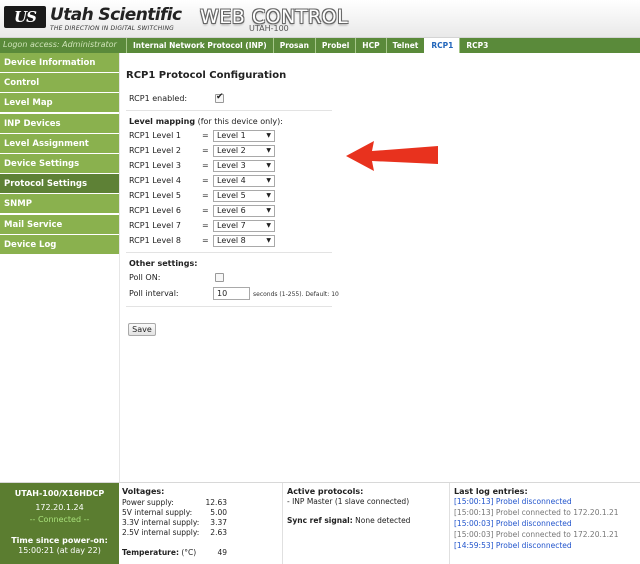 The image size is (640, 564). I want to click on level-select: Level 4 ▼, so click(244, 181).